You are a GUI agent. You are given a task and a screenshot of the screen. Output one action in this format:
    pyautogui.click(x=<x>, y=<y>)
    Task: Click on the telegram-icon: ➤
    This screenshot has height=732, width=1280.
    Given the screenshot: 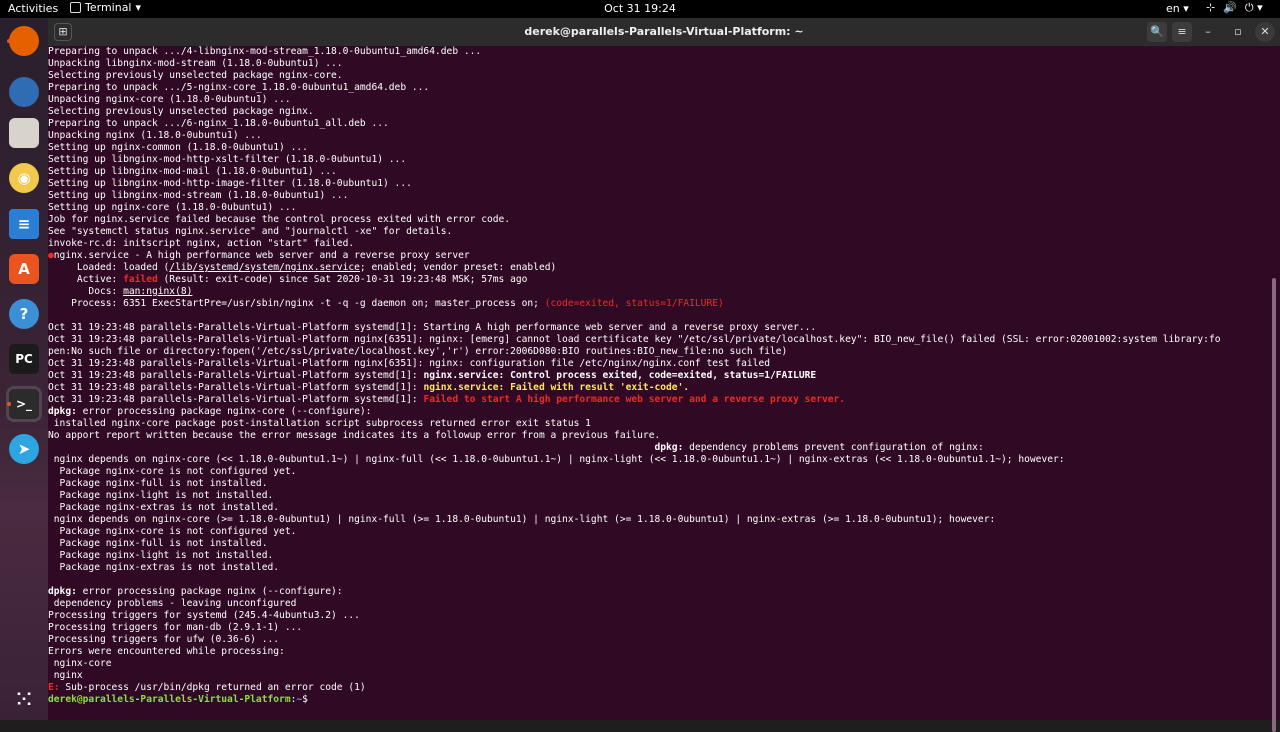 What is the action you would take?
    pyautogui.click(x=24, y=449)
    